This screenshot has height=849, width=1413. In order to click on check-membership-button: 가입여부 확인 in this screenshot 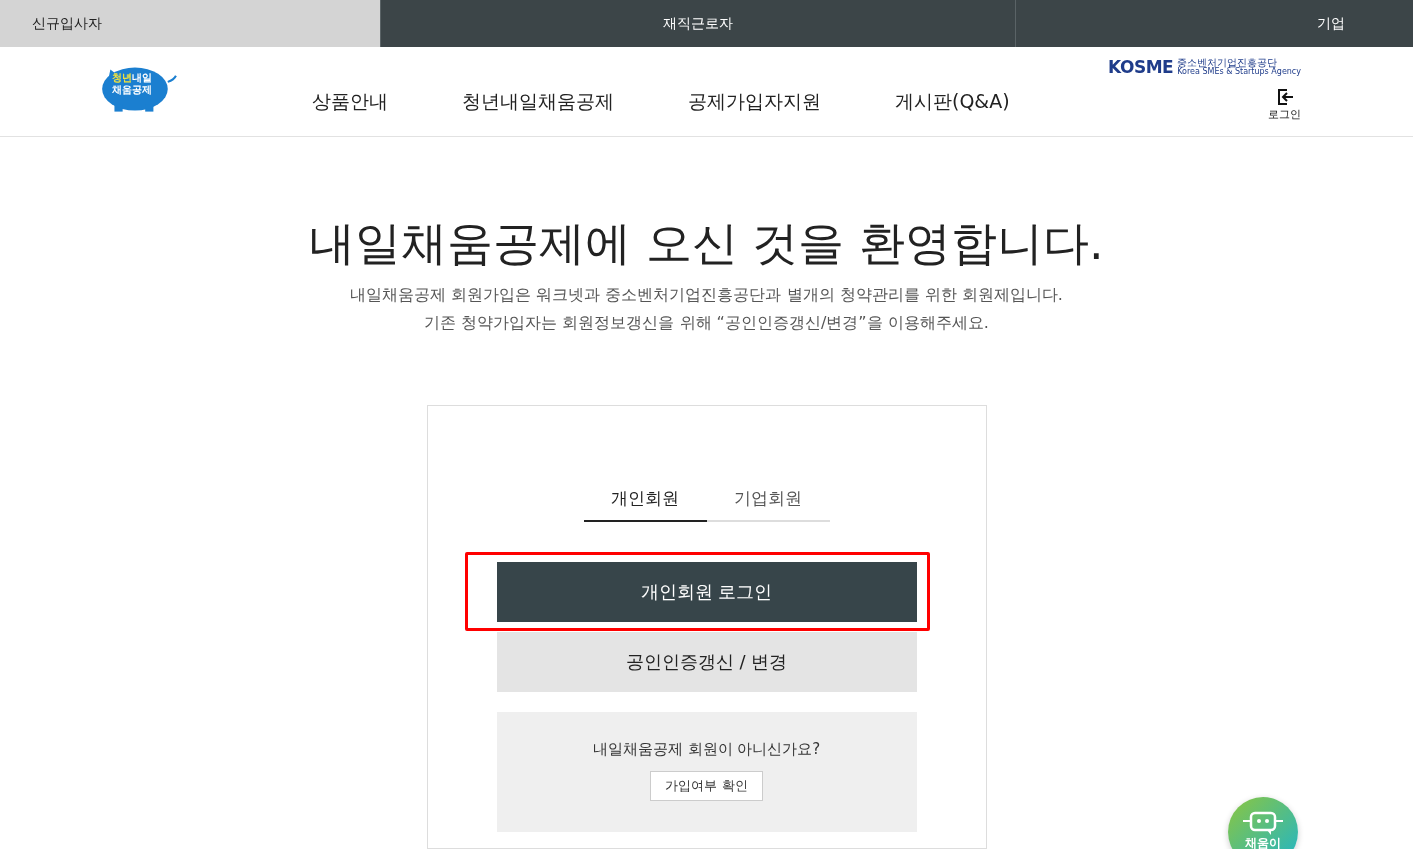, I will do `click(706, 786)`.